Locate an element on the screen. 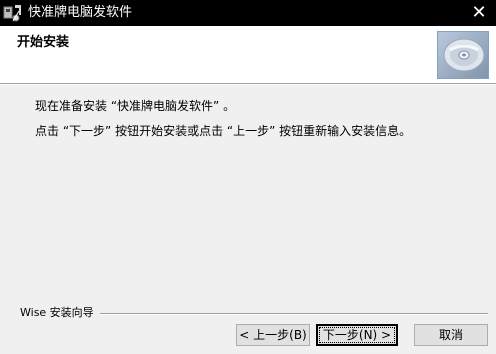 This screenshot has width=496, height=354. next-button: 下一步(N) > is located at coordinates (357, 335).